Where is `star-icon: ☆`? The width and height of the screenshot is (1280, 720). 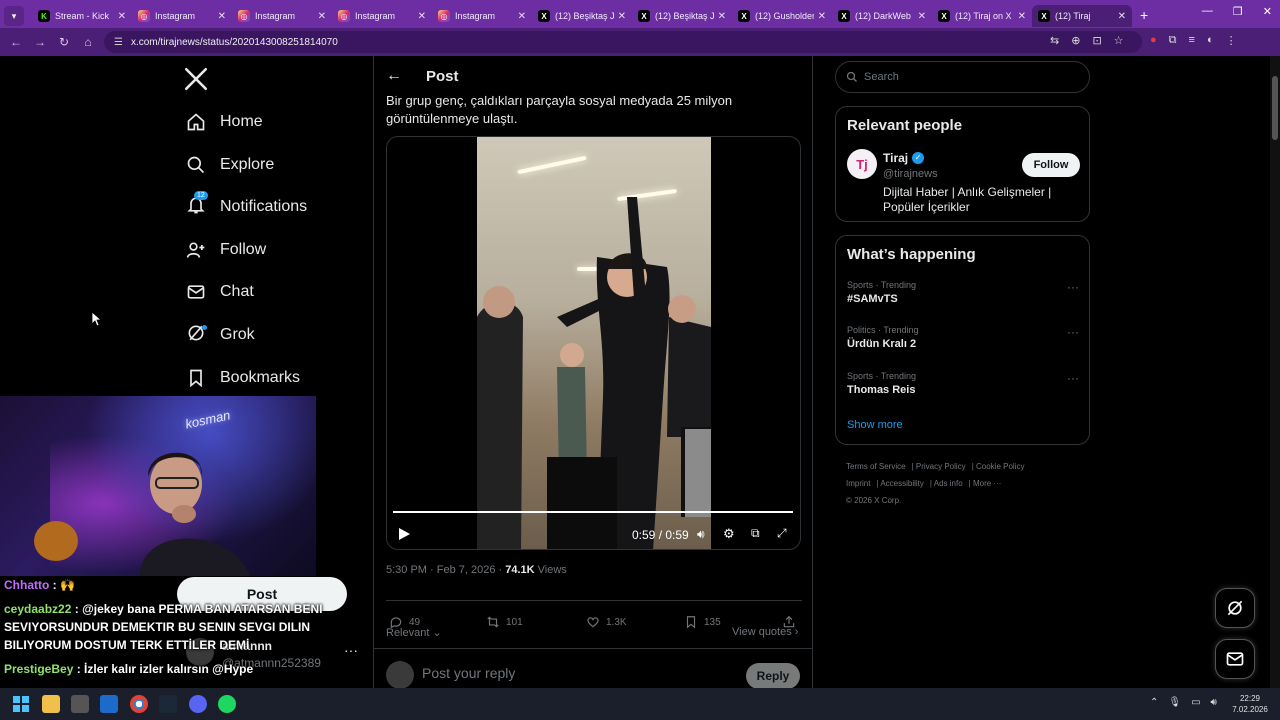
star-icon: ☆ is located at coordinates (1119, 40).